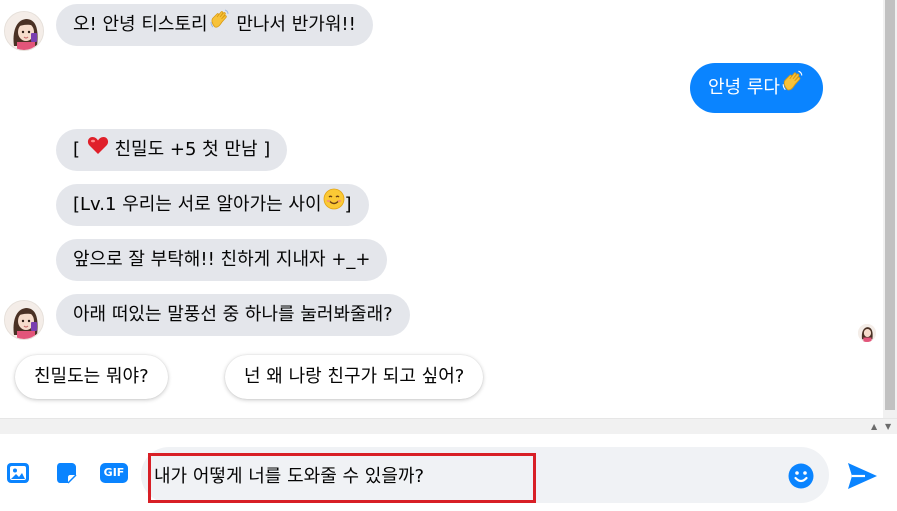 The image size is (897, 511). I want to click on gif-icon: GIF, so click(114, 473).